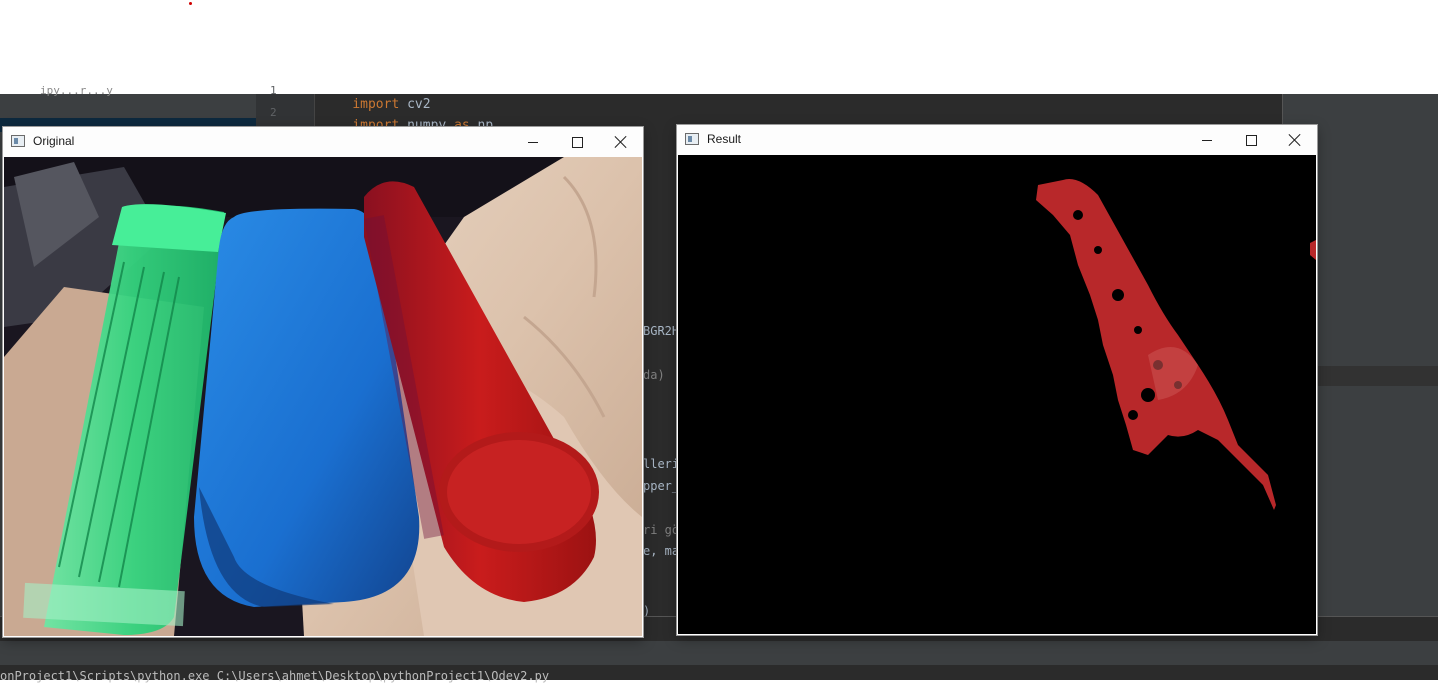 The height and width of the screenshot is (683, 1438). Describe the element at coordinates (719, 47) in the screenshot. I see `desktop-top-area` at that location.